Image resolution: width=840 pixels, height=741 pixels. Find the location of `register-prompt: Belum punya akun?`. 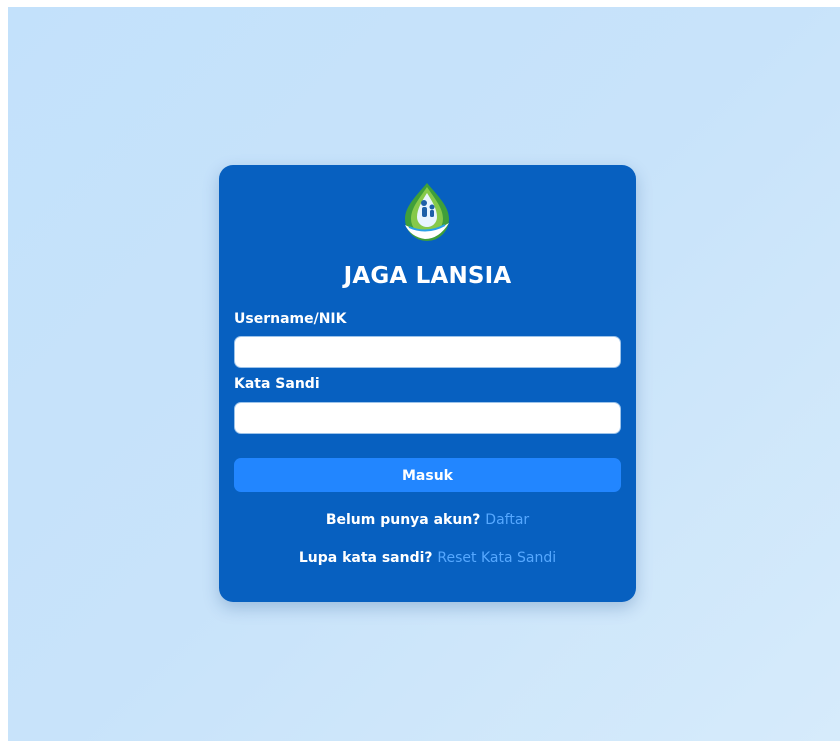

register-prompt: Belum punya akun? is located at coordinates (403, 520).